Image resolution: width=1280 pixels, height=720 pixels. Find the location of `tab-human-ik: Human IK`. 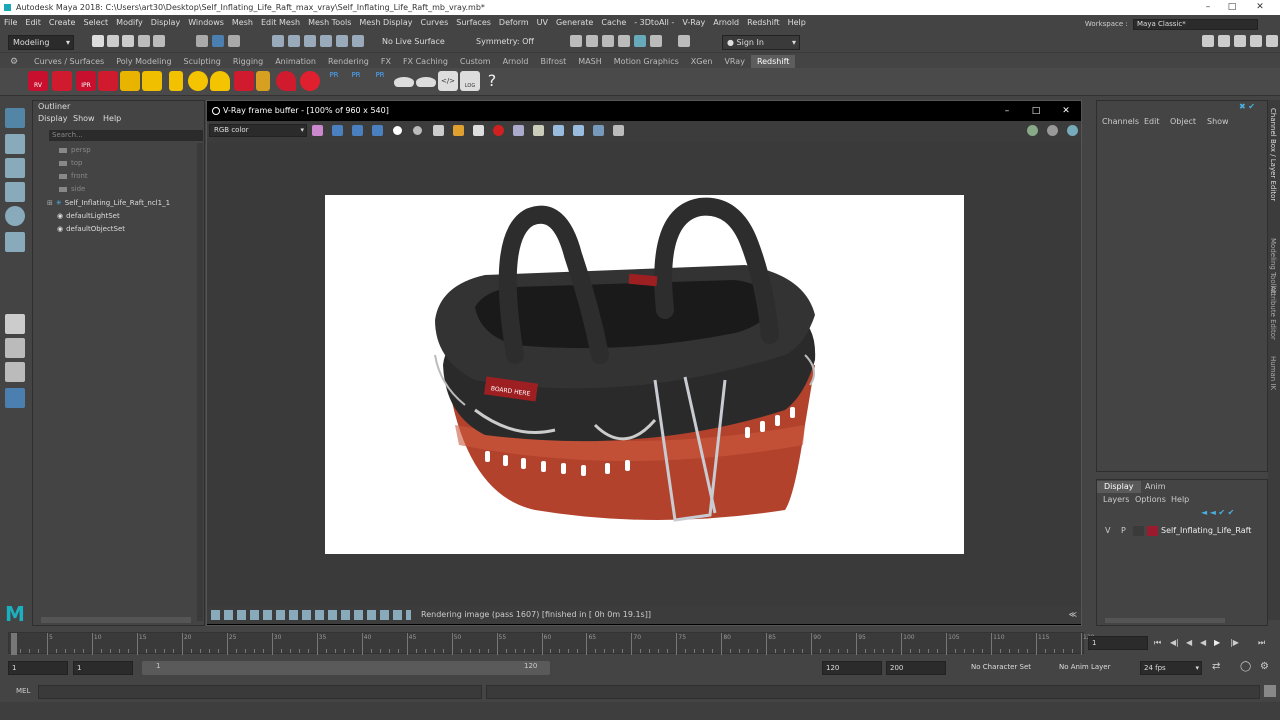

tab-human-ik: Human IK is located at coordinates (1273, 373).